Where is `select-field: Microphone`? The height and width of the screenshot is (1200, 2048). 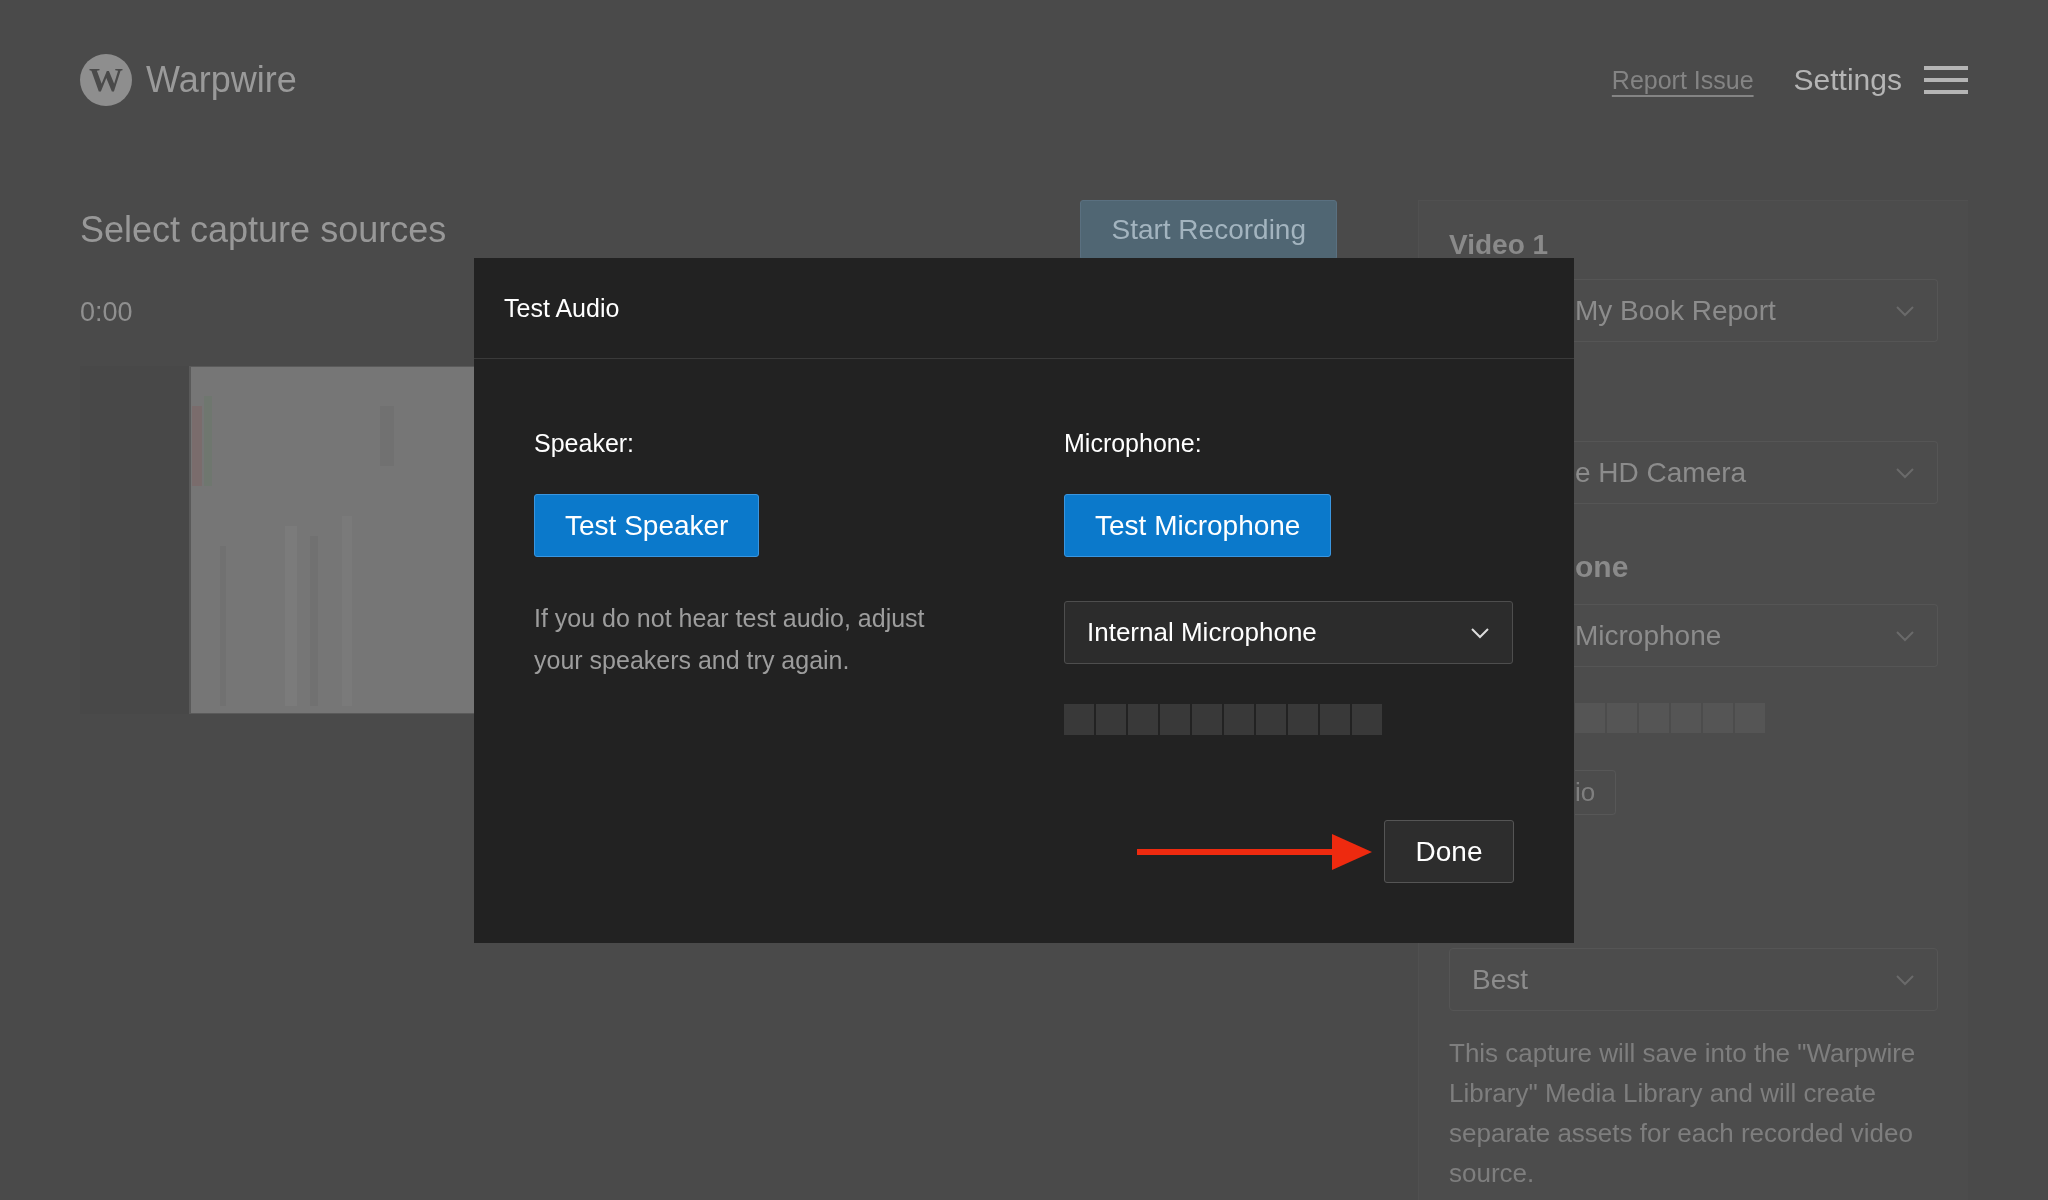 select-field: Microphone is located at coordinates (1756, 635).